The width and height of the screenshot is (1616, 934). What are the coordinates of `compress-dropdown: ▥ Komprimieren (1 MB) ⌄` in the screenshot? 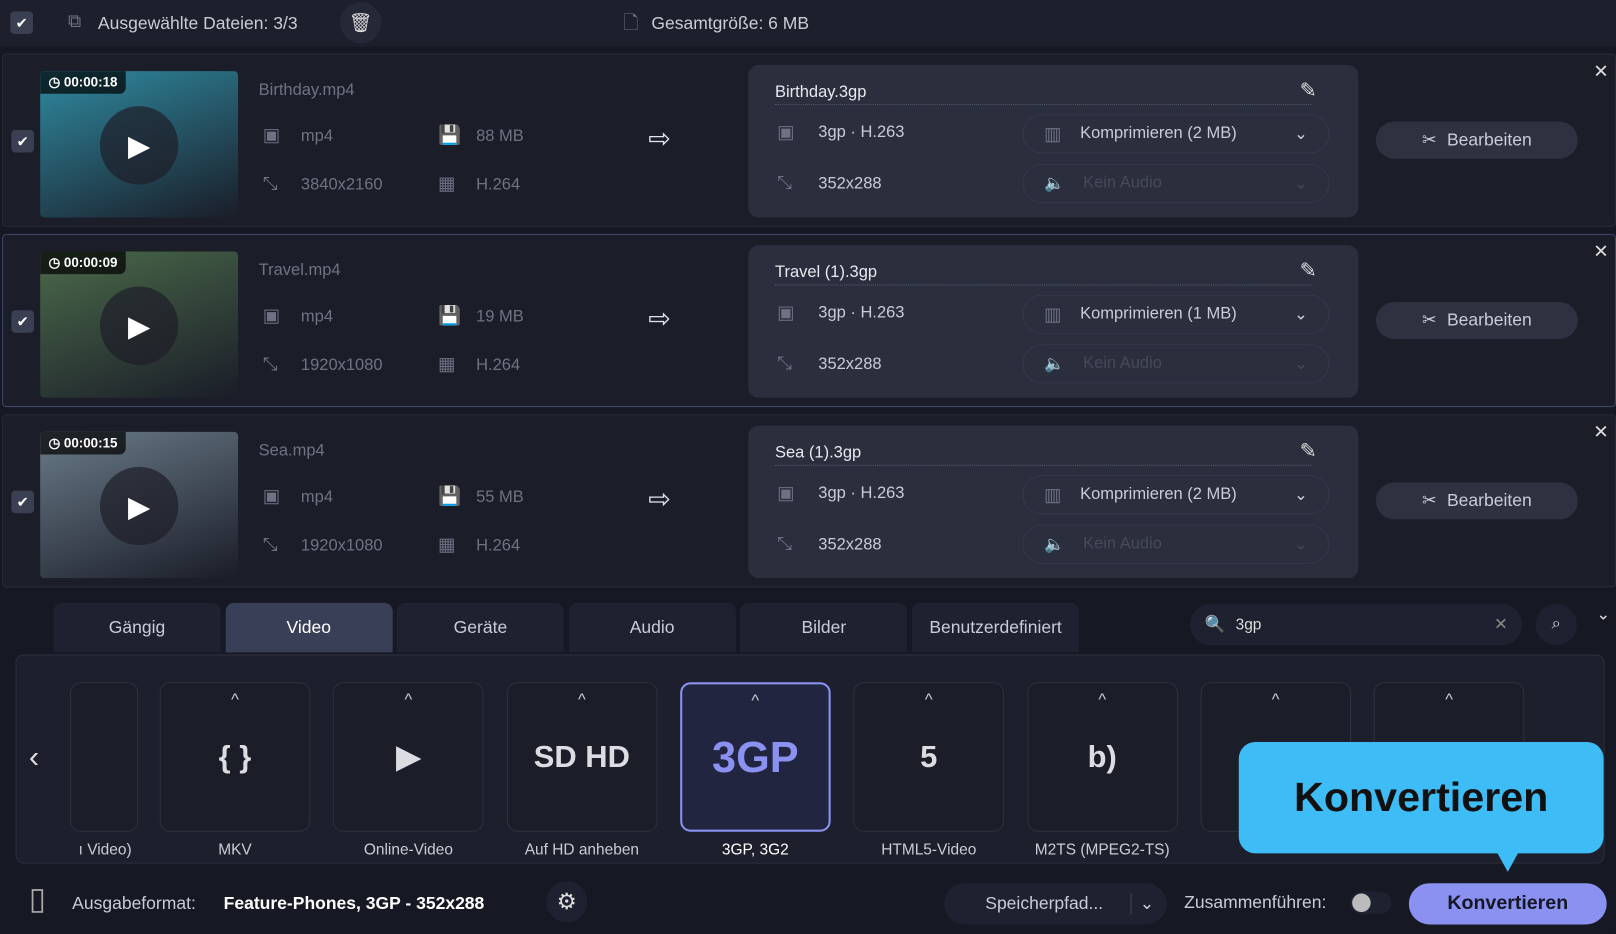 It's located at (1176, 314).